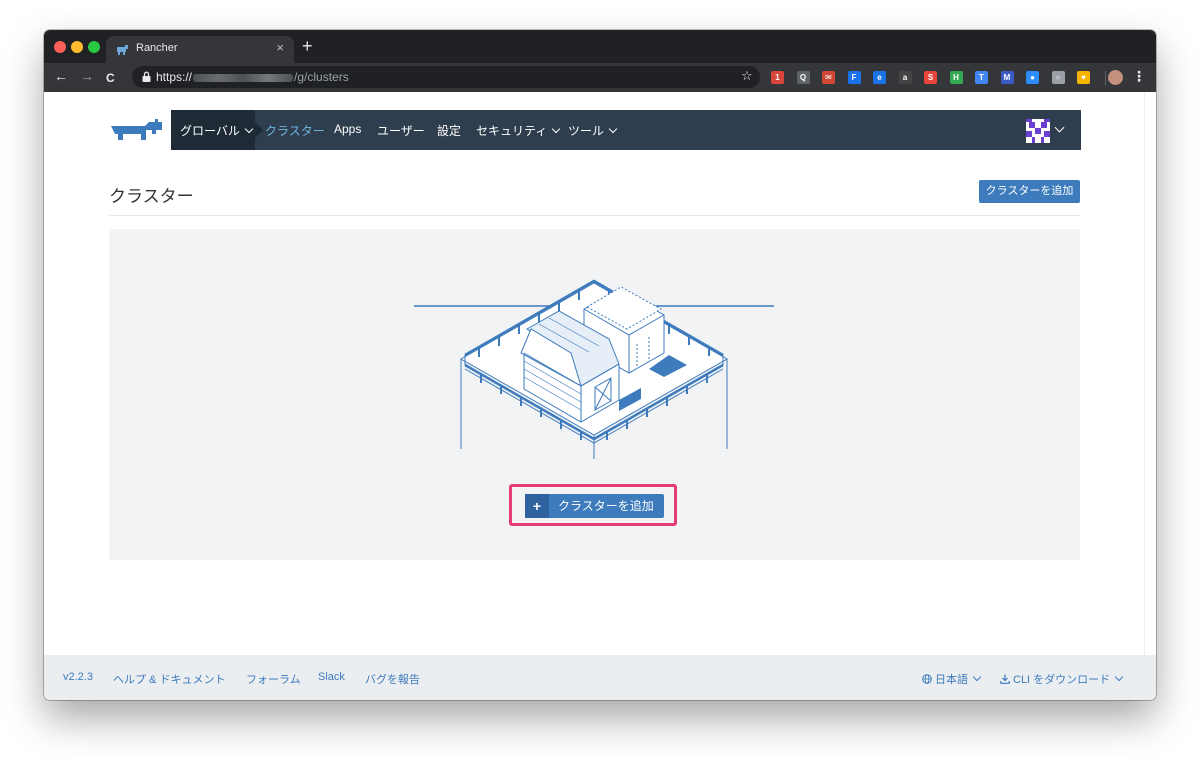  What do you see at coordinates (280, 47) in the screenshot?
I see `tab-close-icon: ×` at bounding box center [280, 47].